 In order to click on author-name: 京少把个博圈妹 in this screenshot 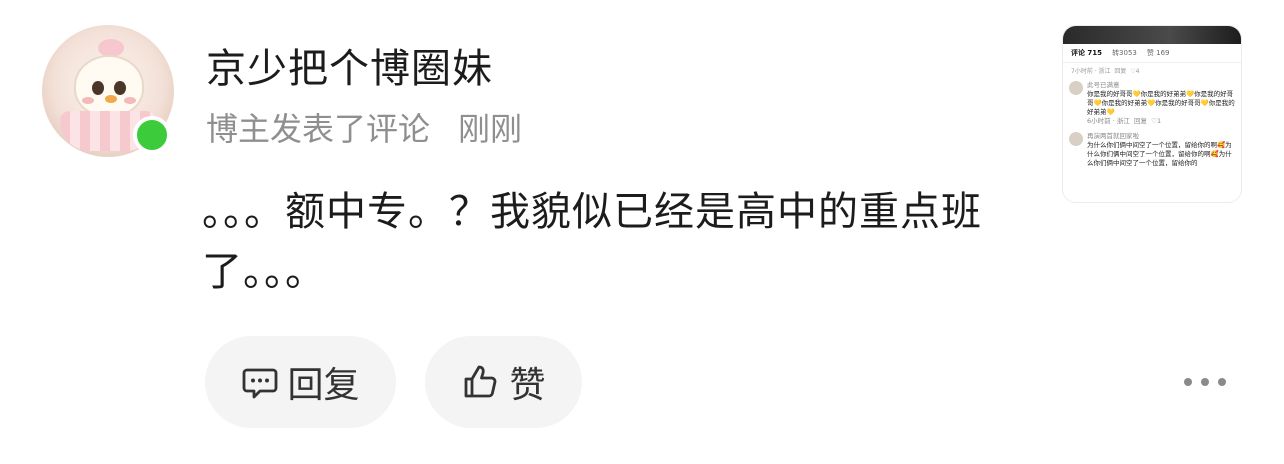, I will do `click(349, 65)`.